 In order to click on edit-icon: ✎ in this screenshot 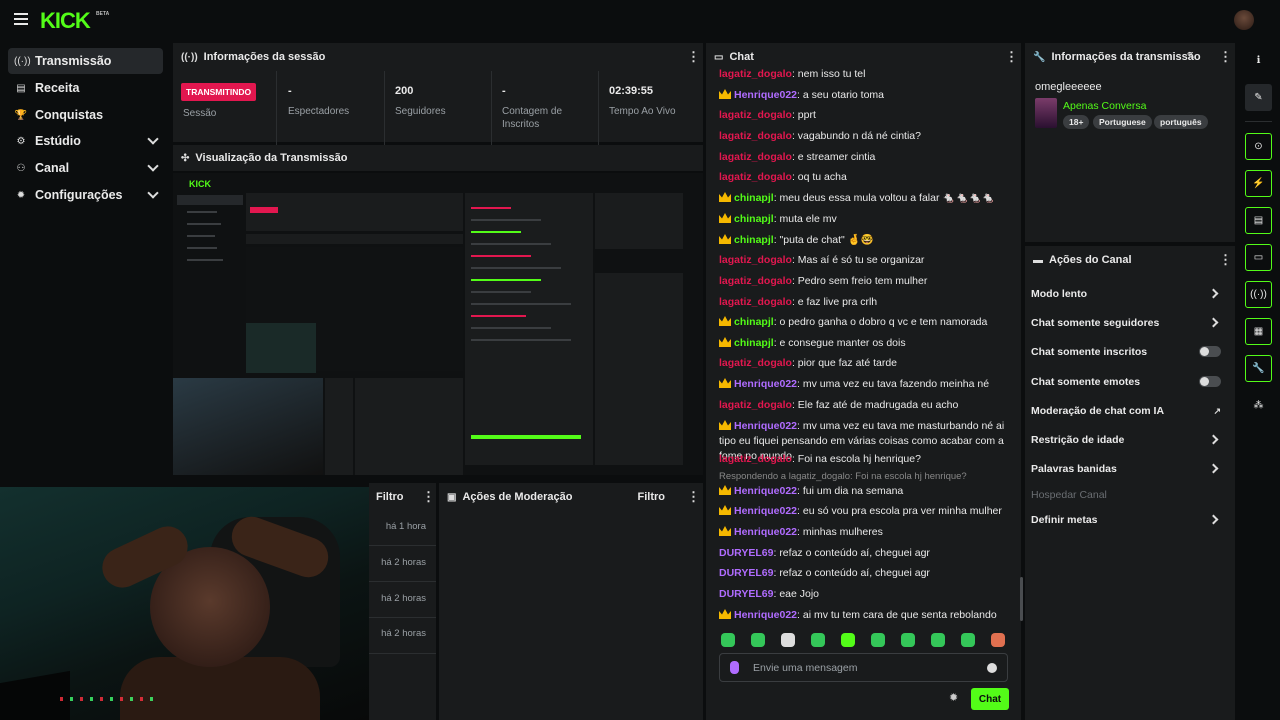, I will do `click(1191, 56)`.